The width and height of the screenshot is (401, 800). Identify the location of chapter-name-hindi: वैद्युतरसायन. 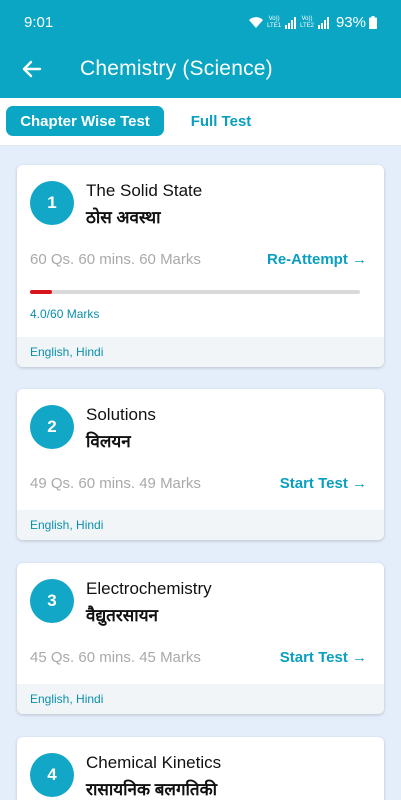
(122, 615).